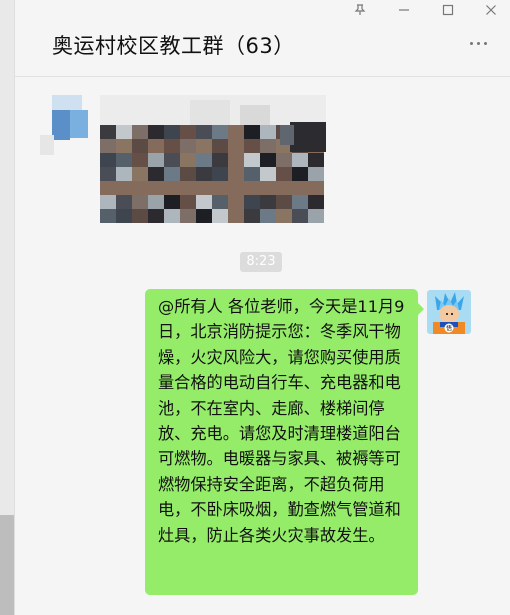  I want to click on avatar: 悟, so click(449, 312).